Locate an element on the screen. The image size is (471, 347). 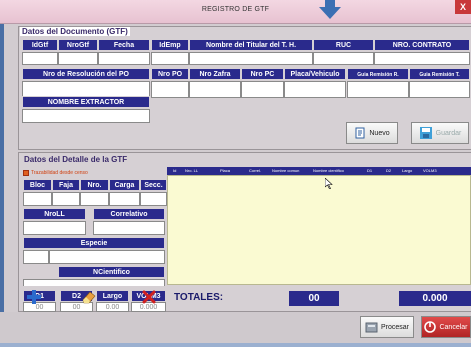
col-volm3: VOLM3 is located at coordinates (430, 170).